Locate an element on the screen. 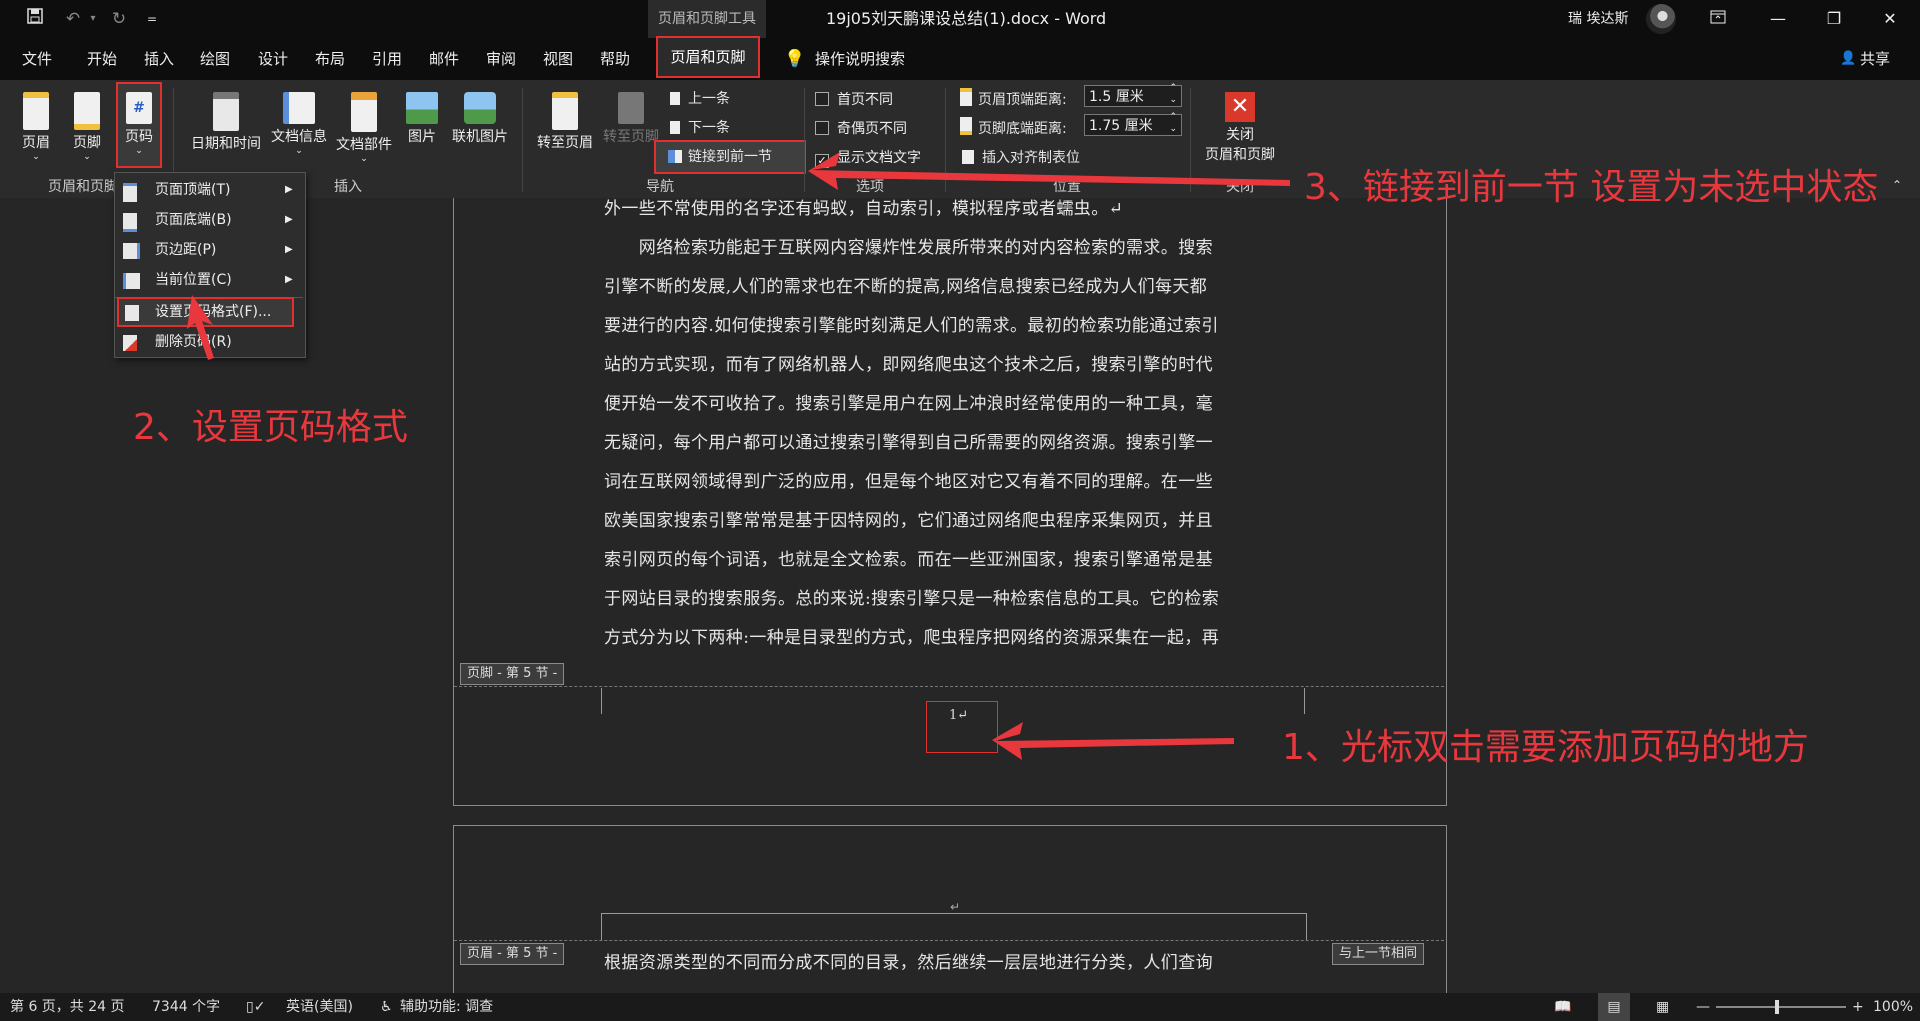 The height and width of the screenshot is (1021, 1920). arrow-step1 is located at coordinates (1113, 741).